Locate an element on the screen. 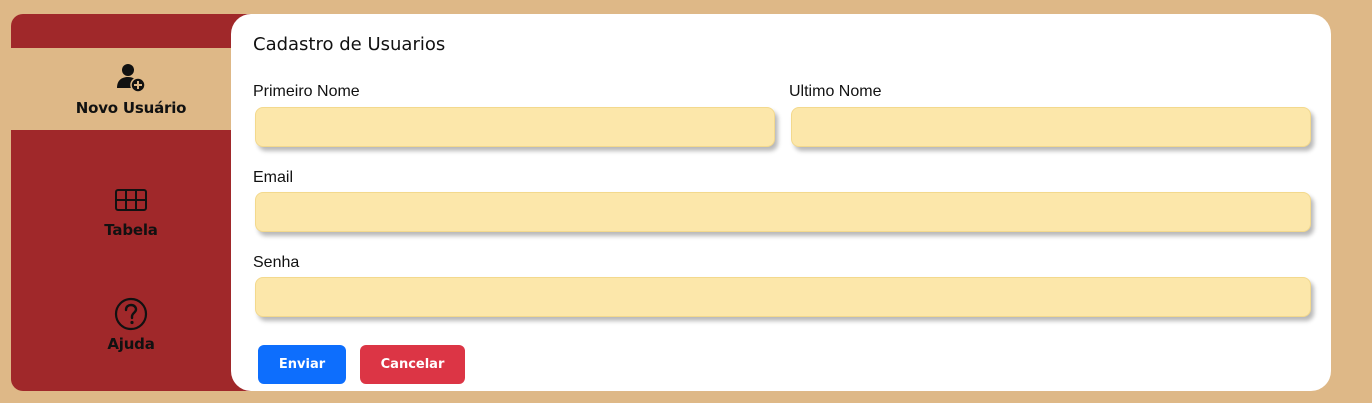 The image size is (1372, 403). first-name-field is located at coordinates (515, 127).